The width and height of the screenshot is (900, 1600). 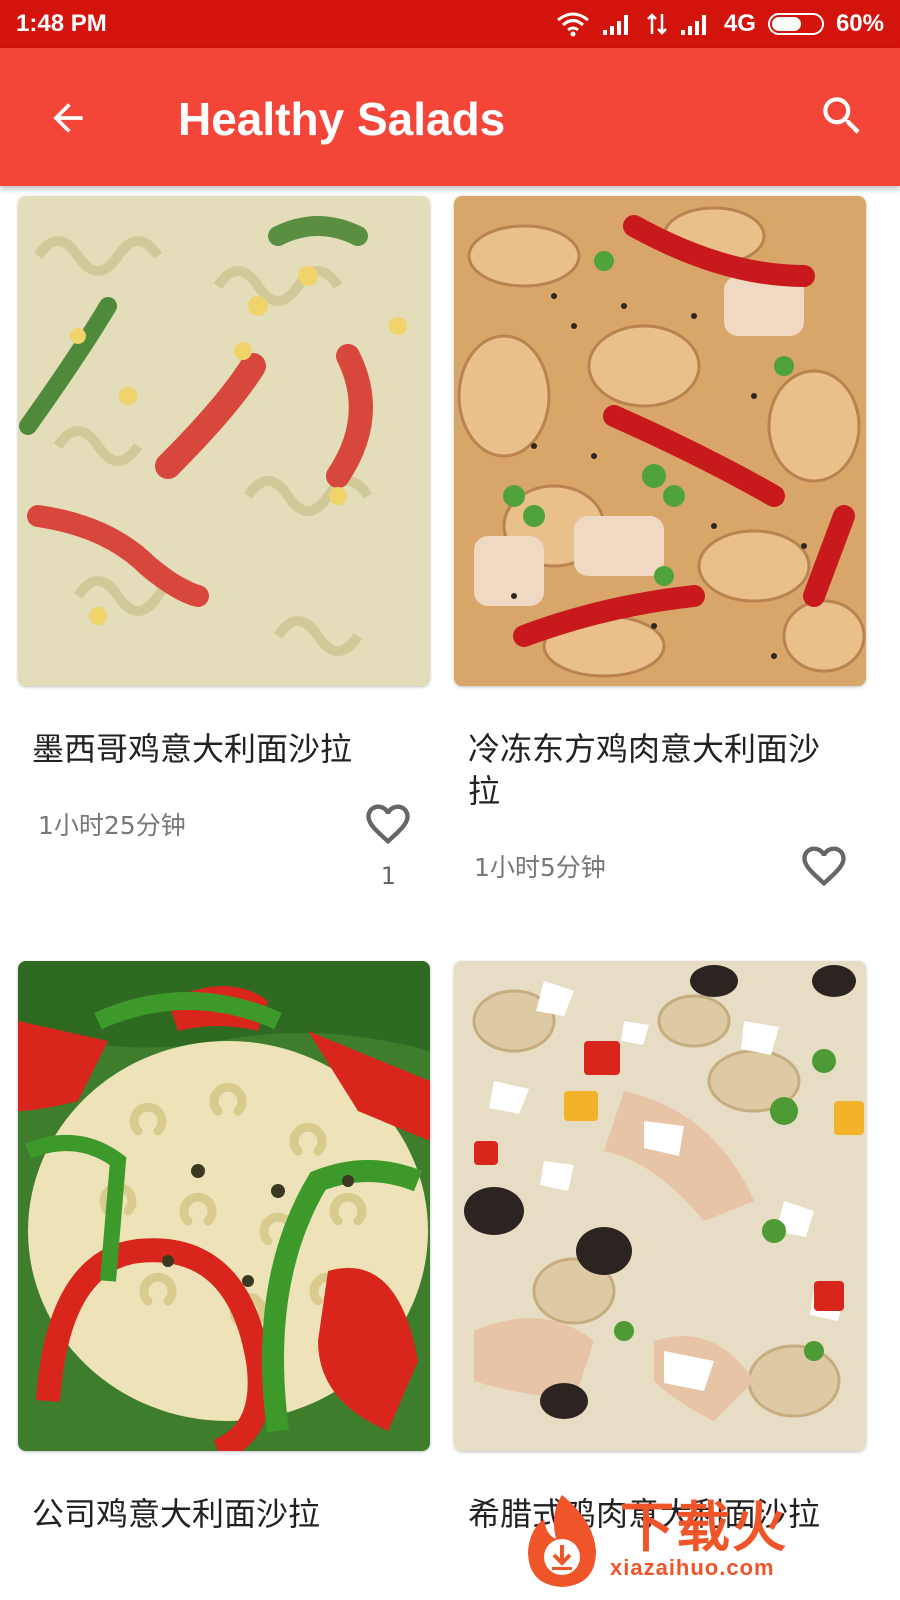 I want to click on recipe-time: 1小时25分钟, so click(x=112, y=825).